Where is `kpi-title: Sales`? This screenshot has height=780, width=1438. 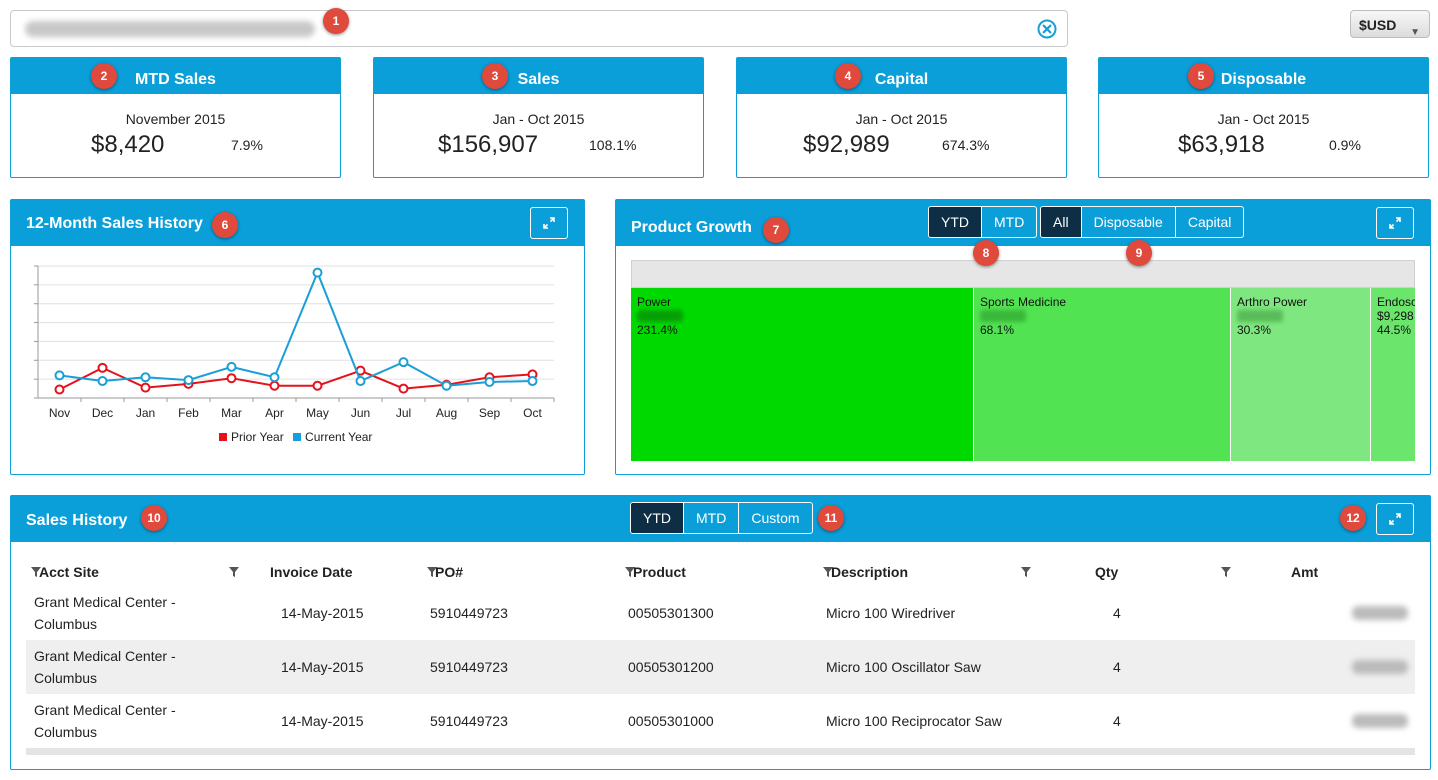
kpi-title: Sales is located at coordinates (538, 76).